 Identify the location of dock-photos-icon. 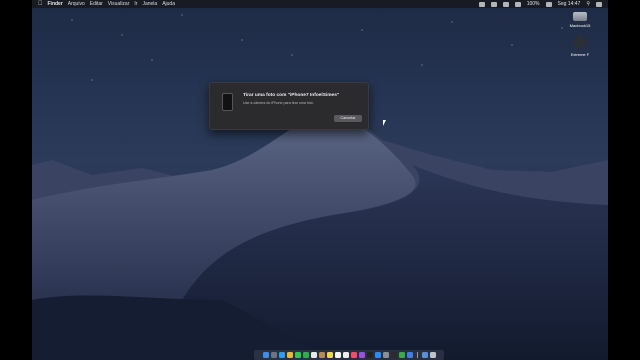
(313, 355).